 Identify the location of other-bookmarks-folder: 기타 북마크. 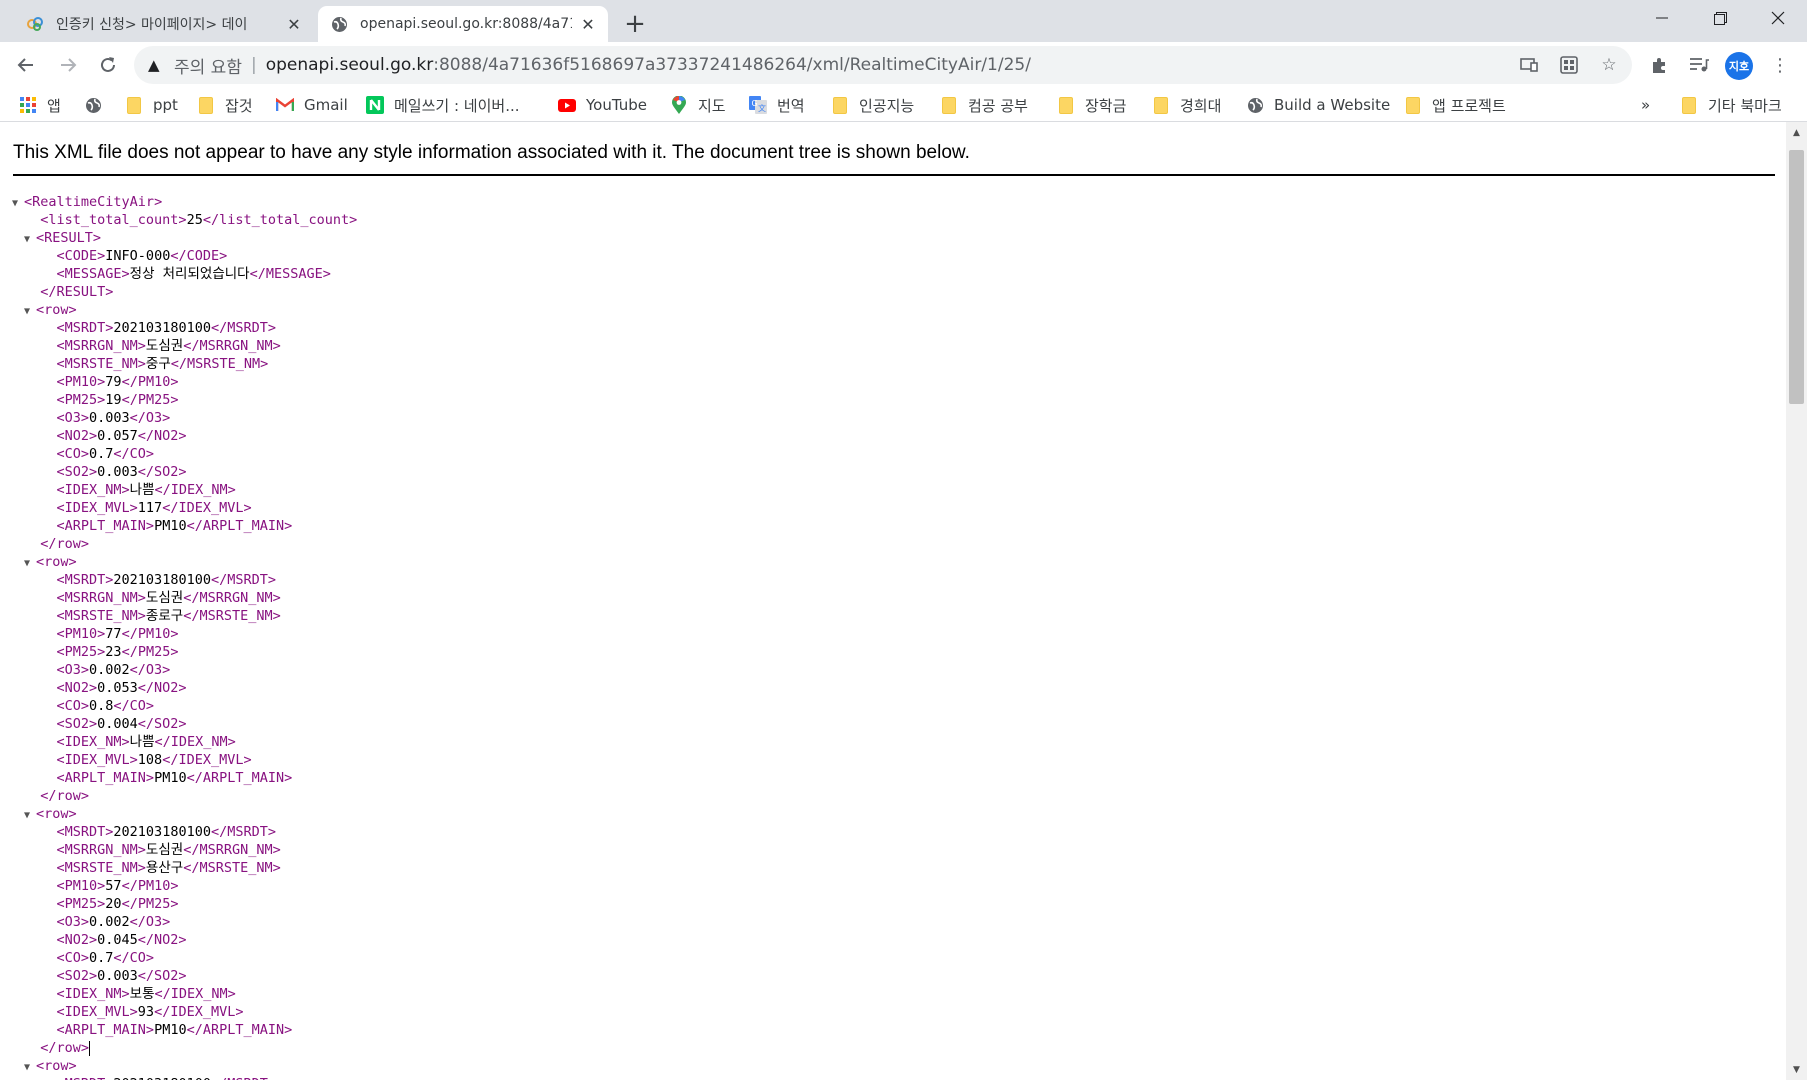
(1731, 105).